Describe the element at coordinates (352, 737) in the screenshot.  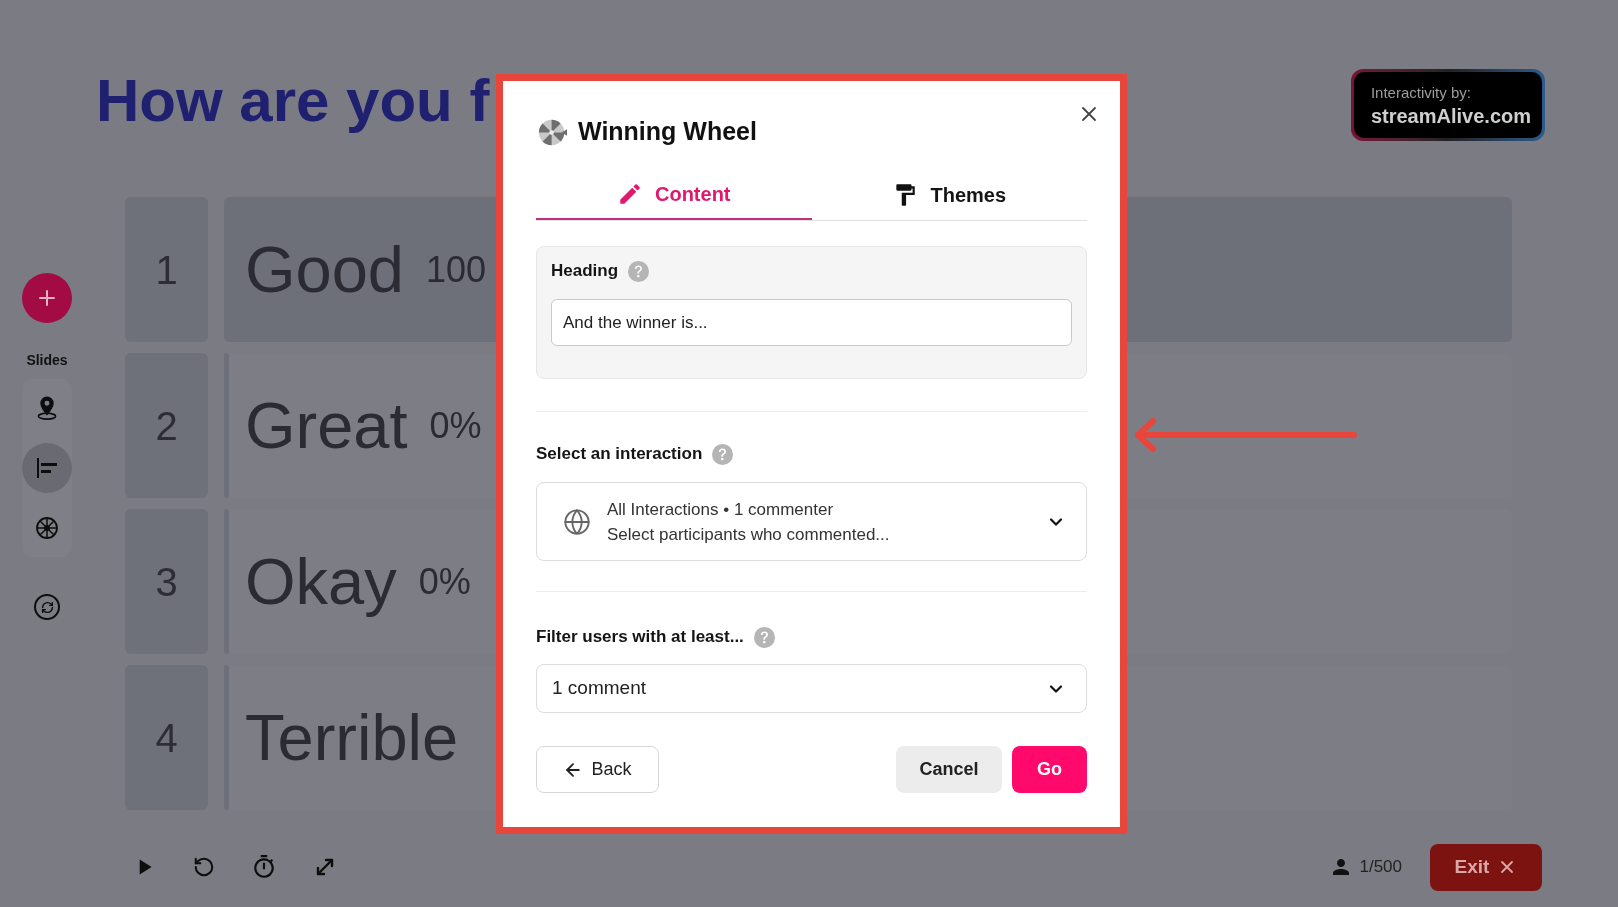
I see `option-label: Terrible` at that location.